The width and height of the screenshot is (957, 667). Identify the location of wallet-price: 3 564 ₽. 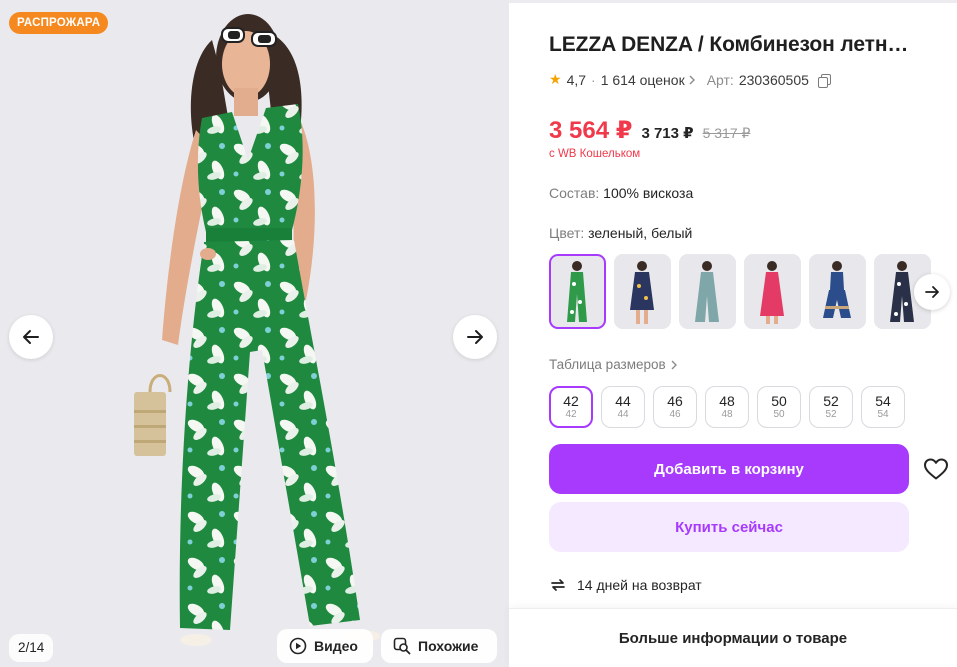
(591, 130).